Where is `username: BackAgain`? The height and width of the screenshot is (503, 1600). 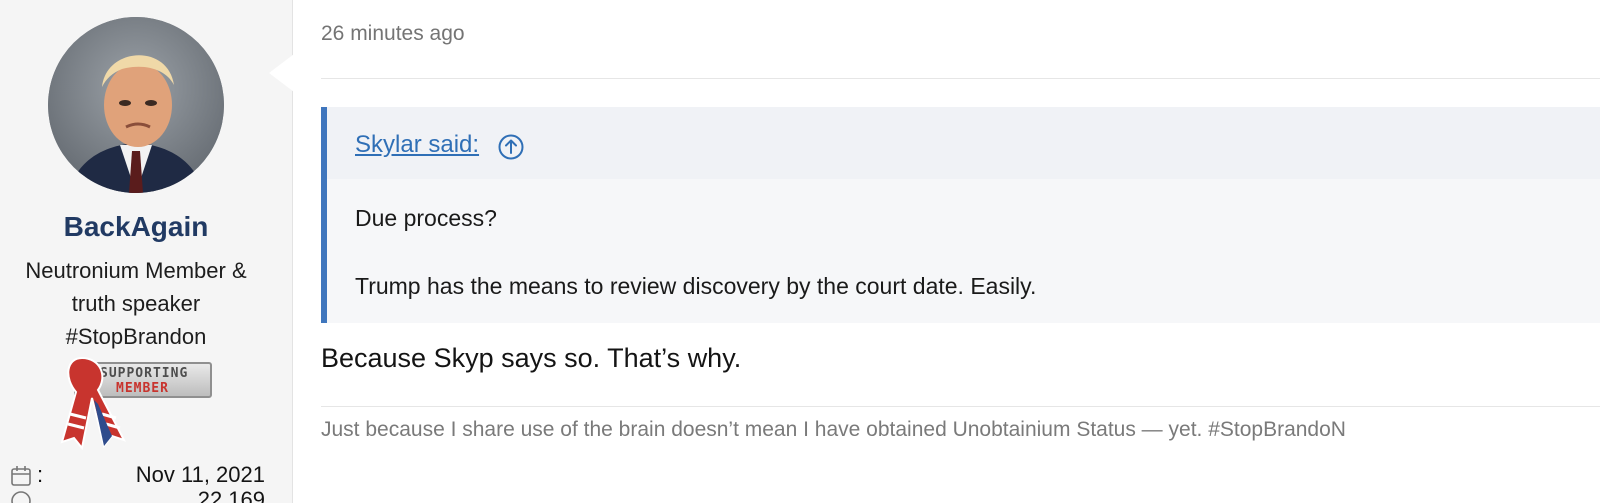
username: BackAgain is located at coordinates (136, 227).